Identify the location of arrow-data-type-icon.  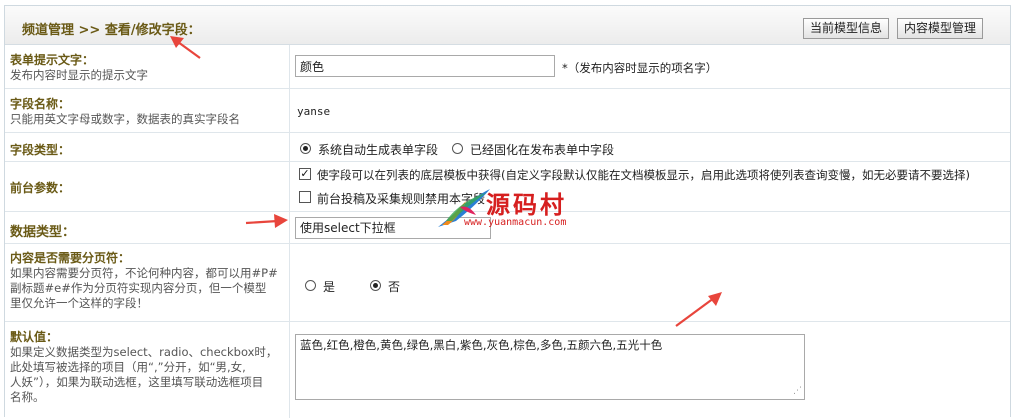
(262, 222).